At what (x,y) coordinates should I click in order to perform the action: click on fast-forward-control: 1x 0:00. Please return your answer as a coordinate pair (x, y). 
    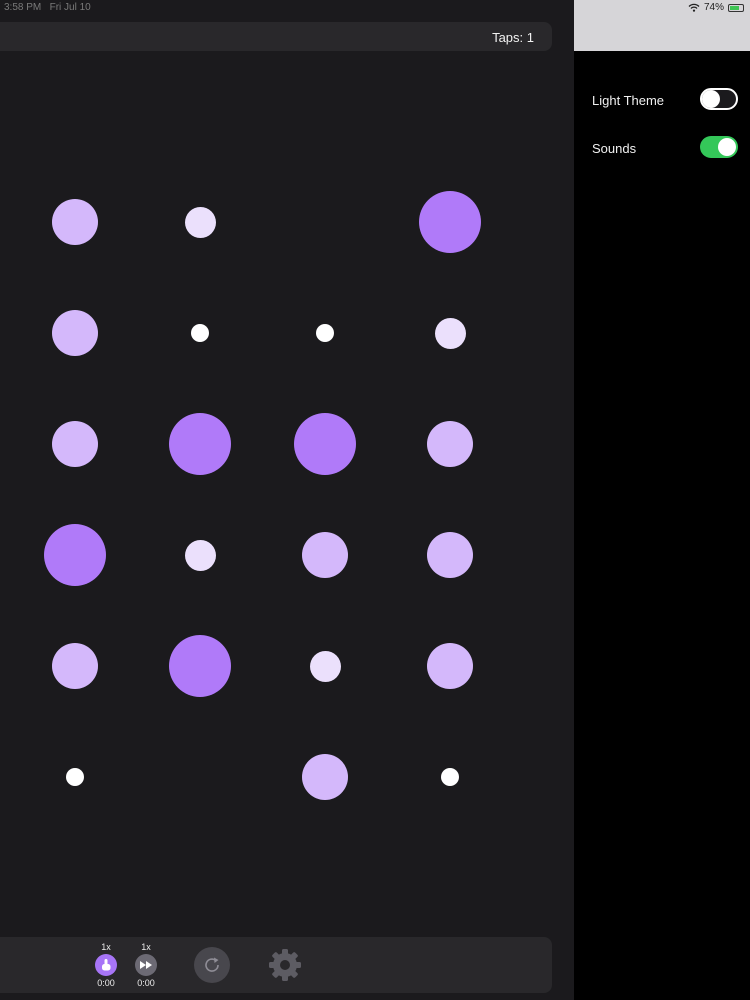
    Looking at the image, I should click on (146, 965).